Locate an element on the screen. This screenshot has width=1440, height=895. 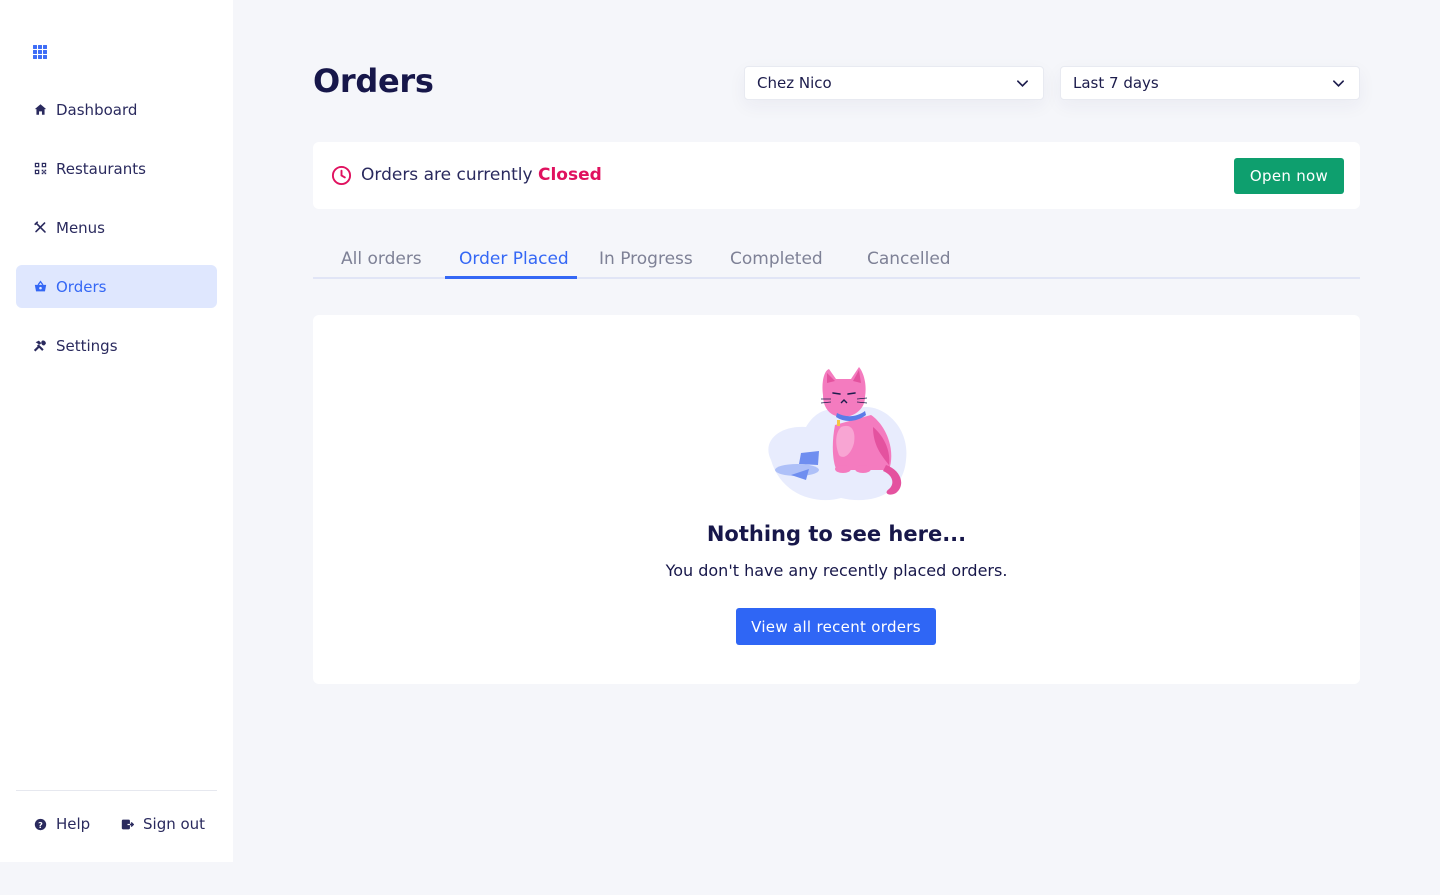
sidebar-item-label: Orders is located at coordinates (81, 286).